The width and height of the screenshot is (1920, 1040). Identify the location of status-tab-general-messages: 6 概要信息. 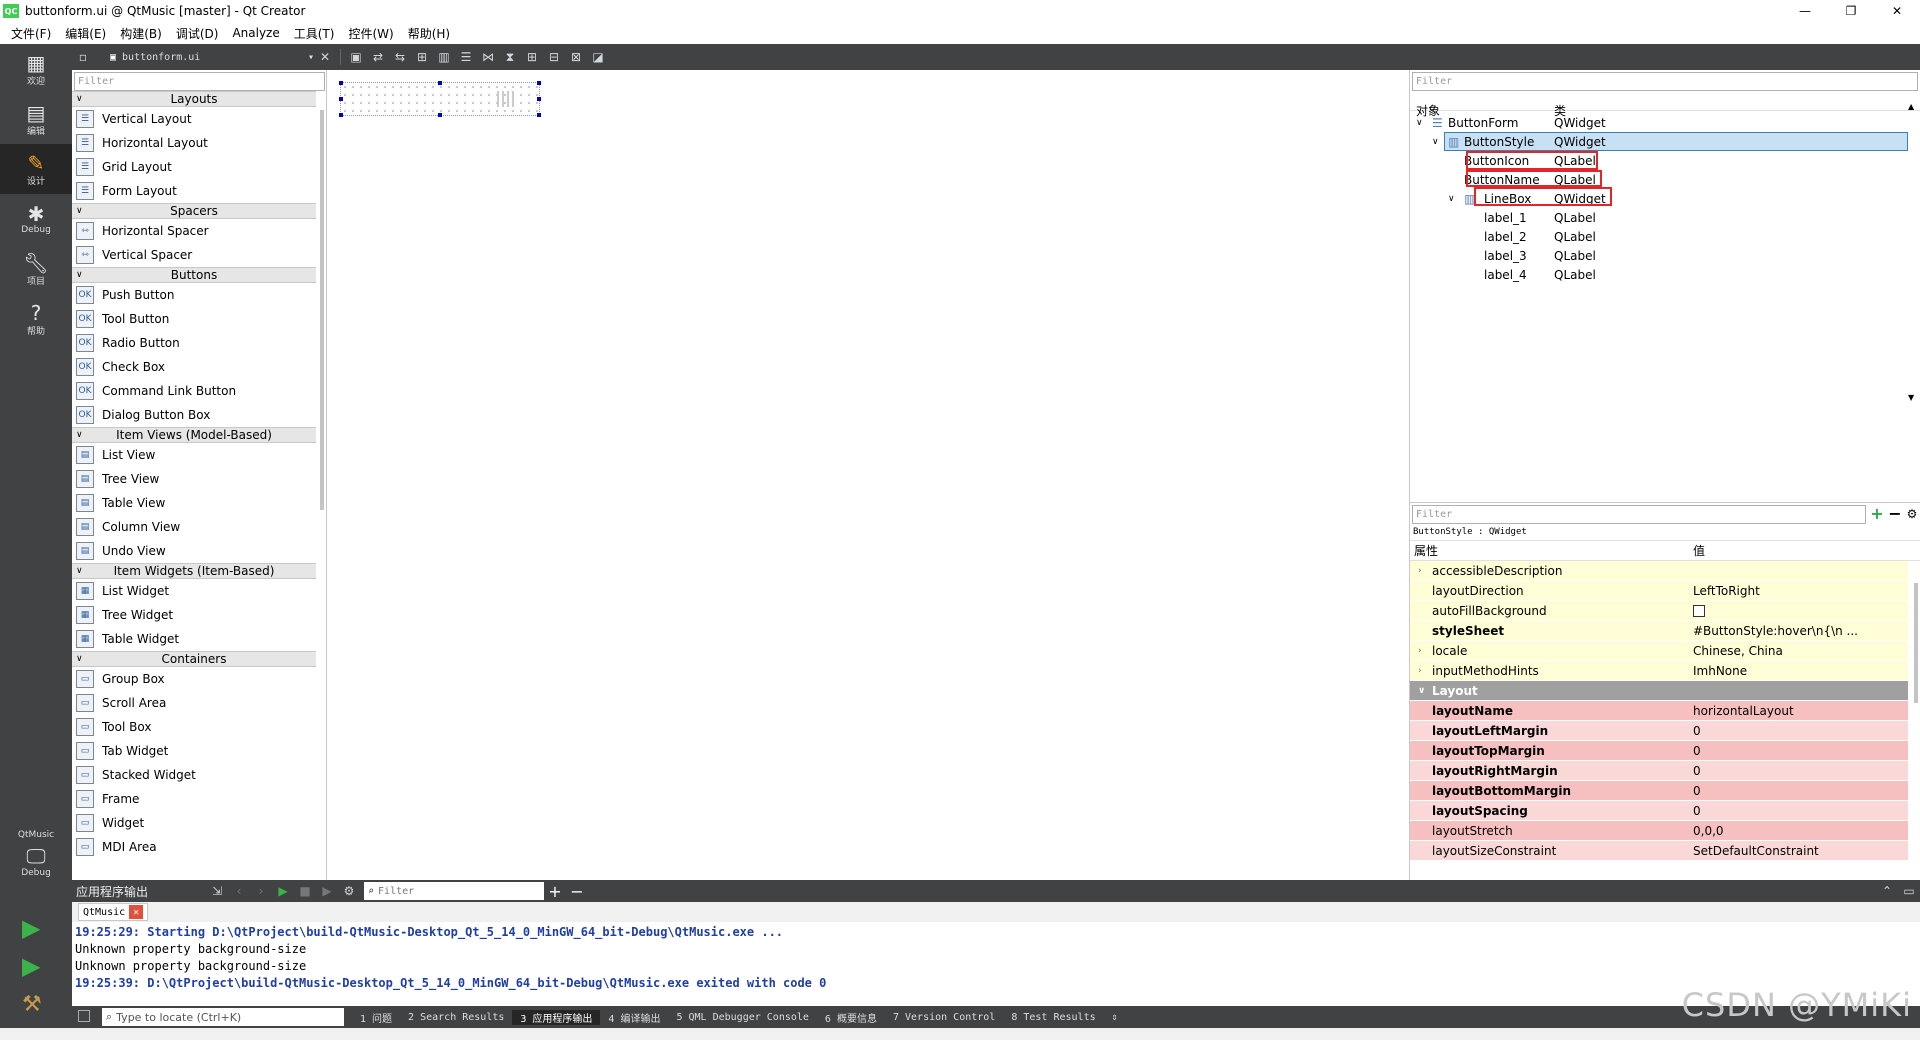
(851, 1017).